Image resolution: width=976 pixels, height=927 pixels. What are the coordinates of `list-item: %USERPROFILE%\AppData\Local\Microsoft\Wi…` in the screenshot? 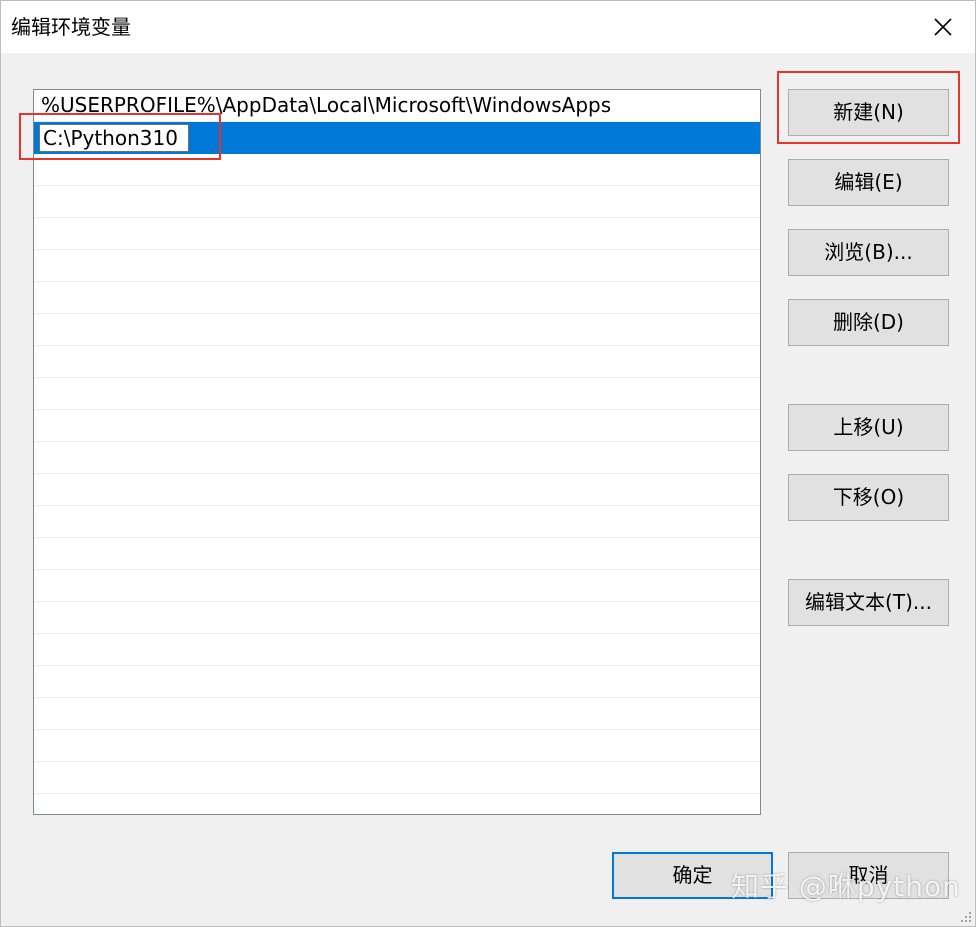 It's located at (397, 106).